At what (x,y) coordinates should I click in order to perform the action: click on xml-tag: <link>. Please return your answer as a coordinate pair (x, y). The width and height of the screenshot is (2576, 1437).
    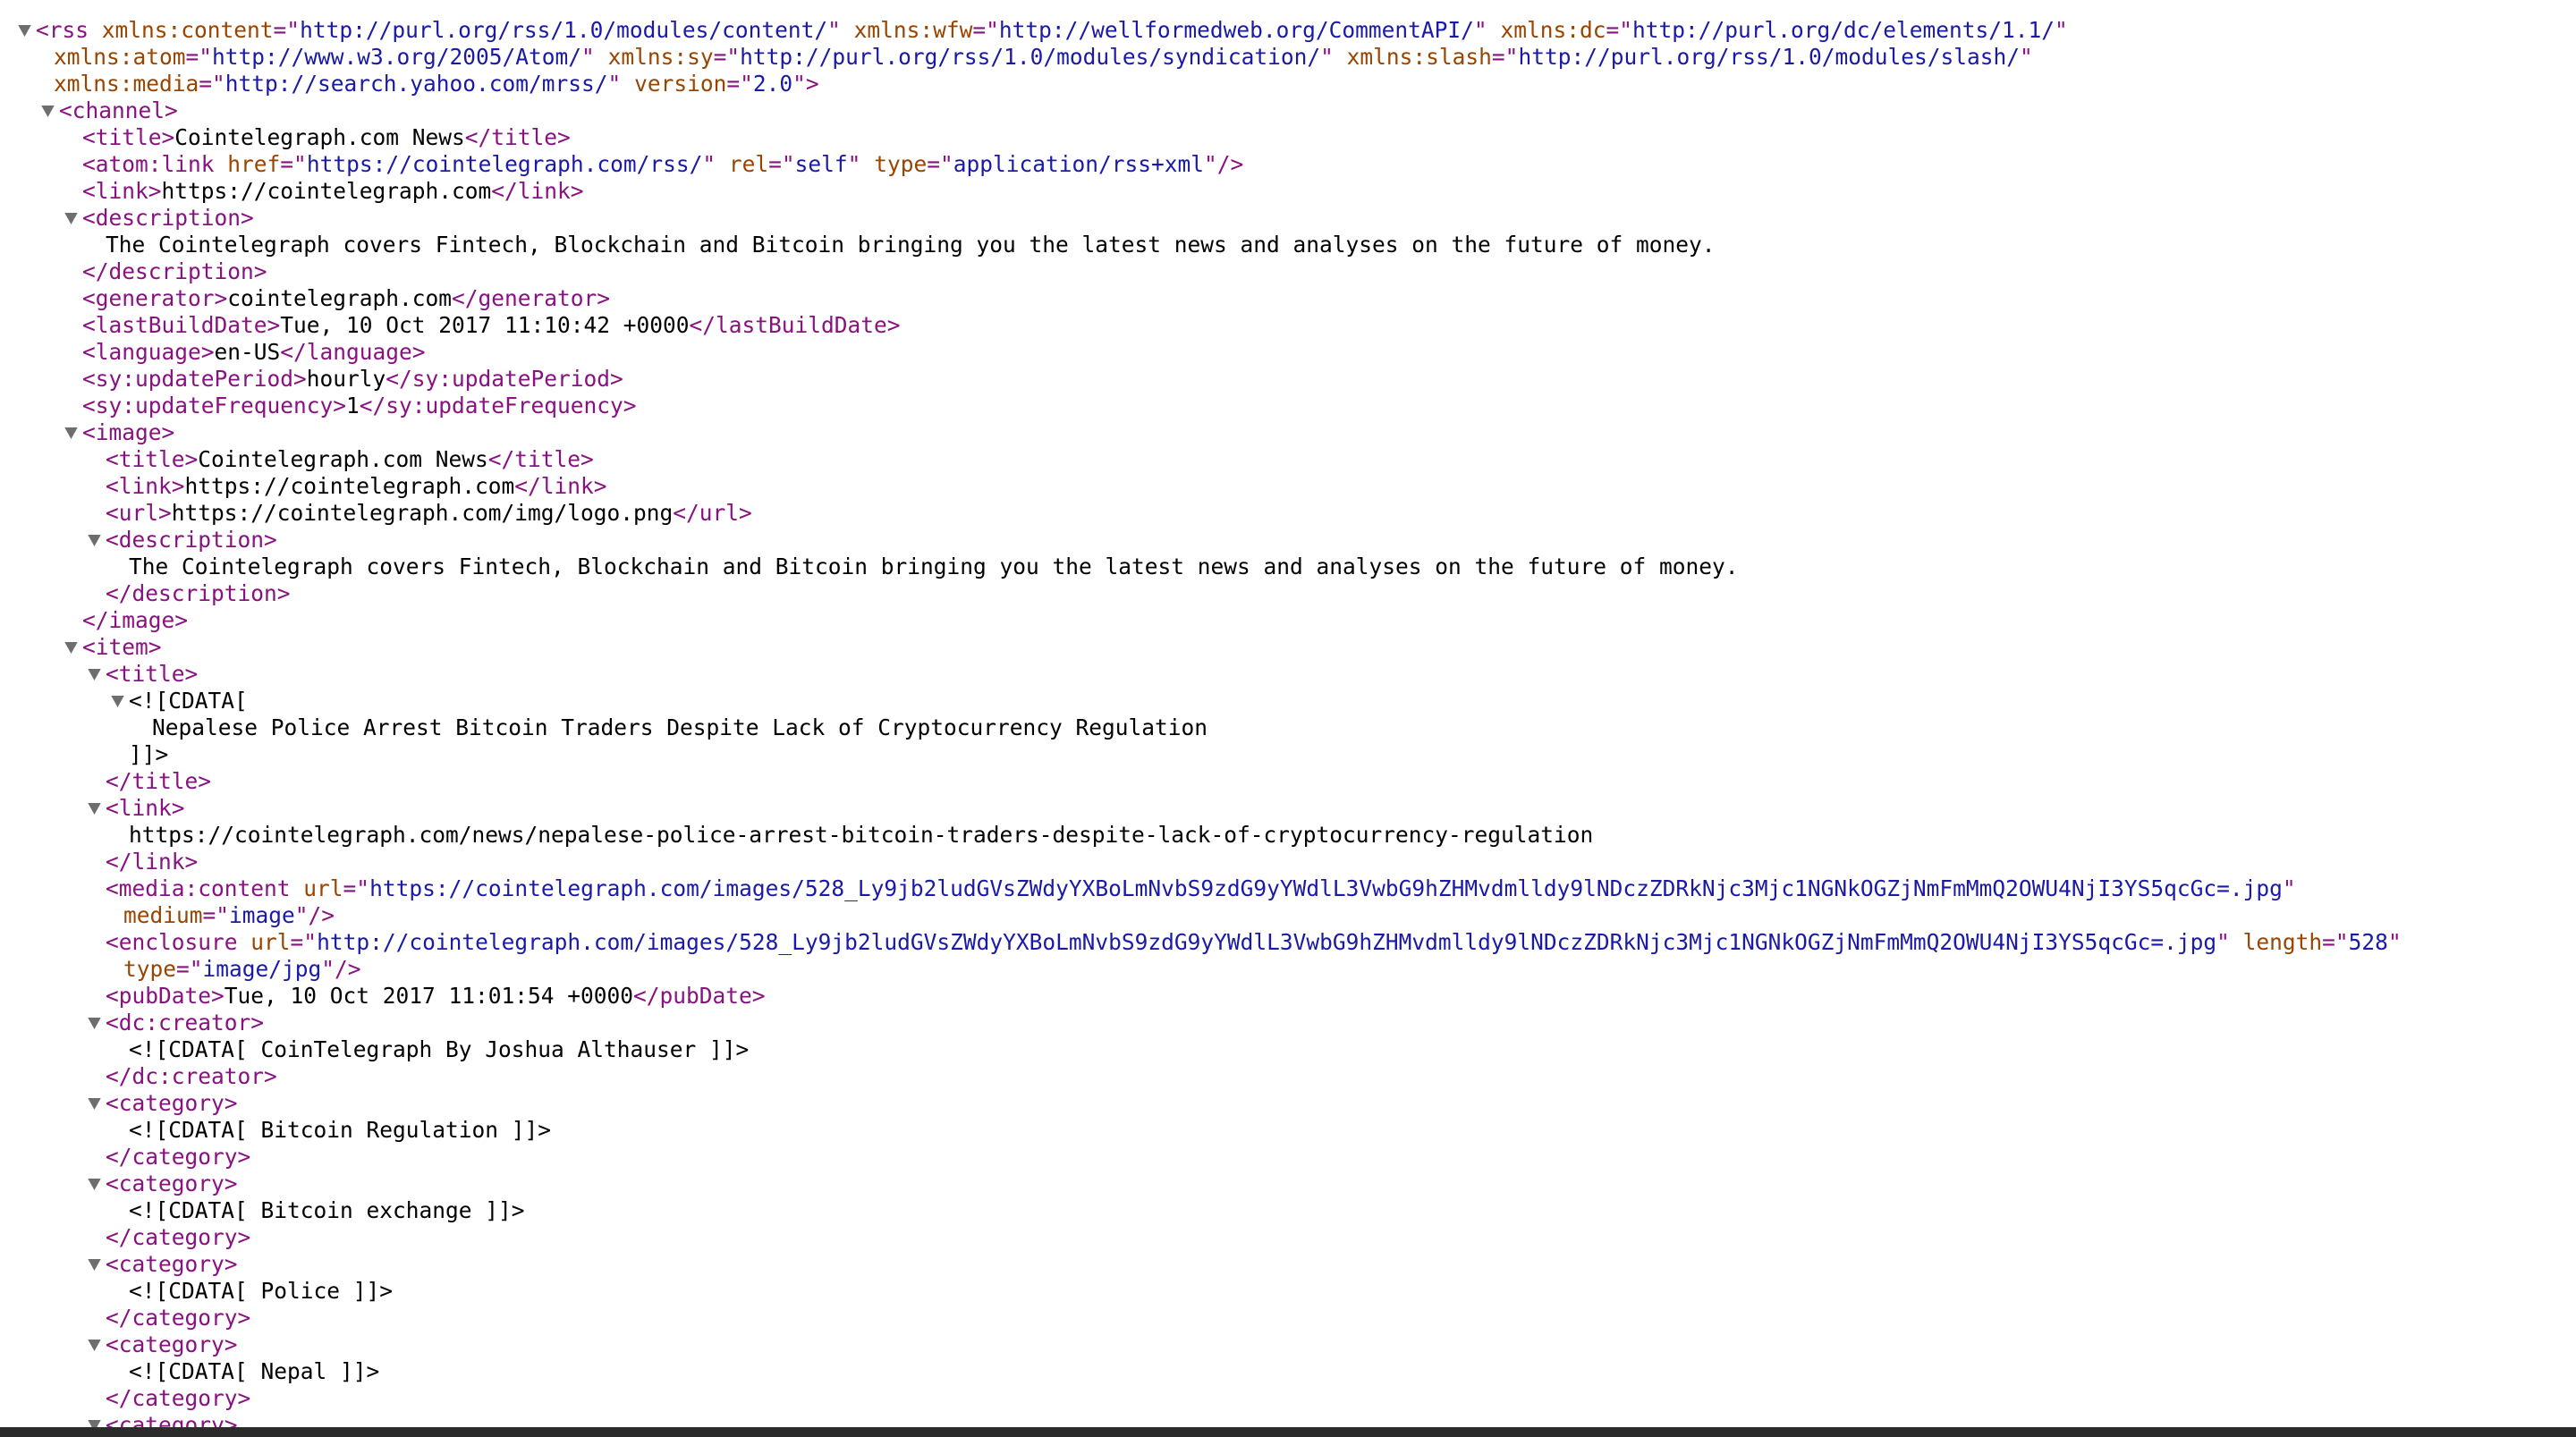
    Looking at the image, I should click on (122, 191).